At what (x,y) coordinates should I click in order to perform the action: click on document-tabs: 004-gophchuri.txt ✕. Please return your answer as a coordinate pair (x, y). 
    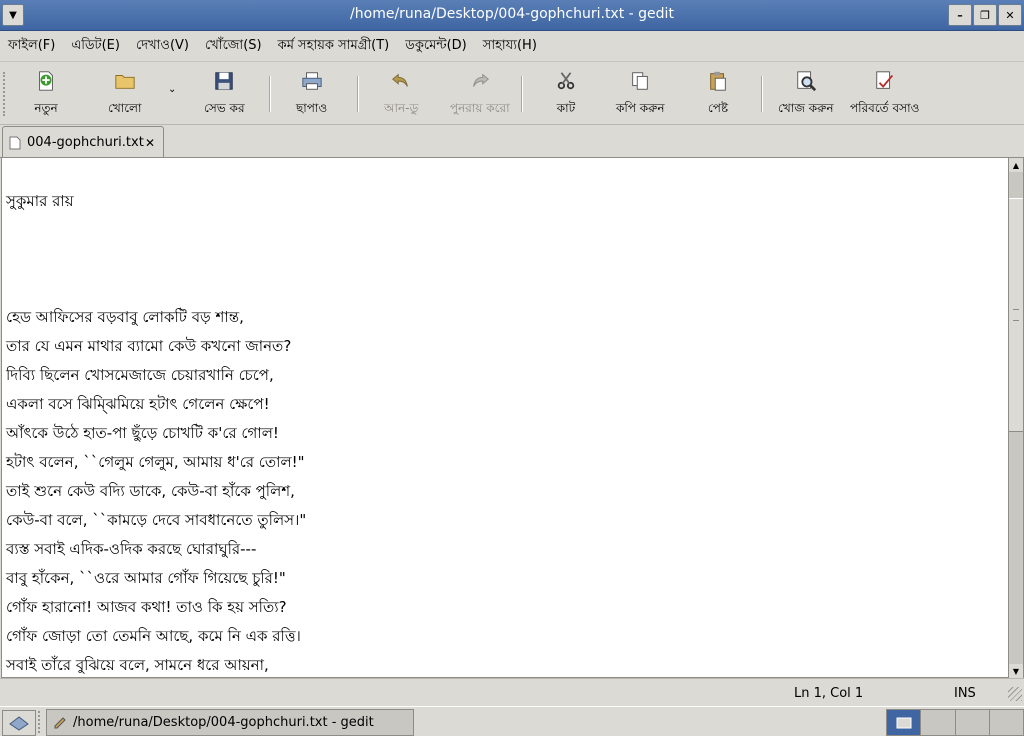
    Looking at the image, I should click on (512, 141).